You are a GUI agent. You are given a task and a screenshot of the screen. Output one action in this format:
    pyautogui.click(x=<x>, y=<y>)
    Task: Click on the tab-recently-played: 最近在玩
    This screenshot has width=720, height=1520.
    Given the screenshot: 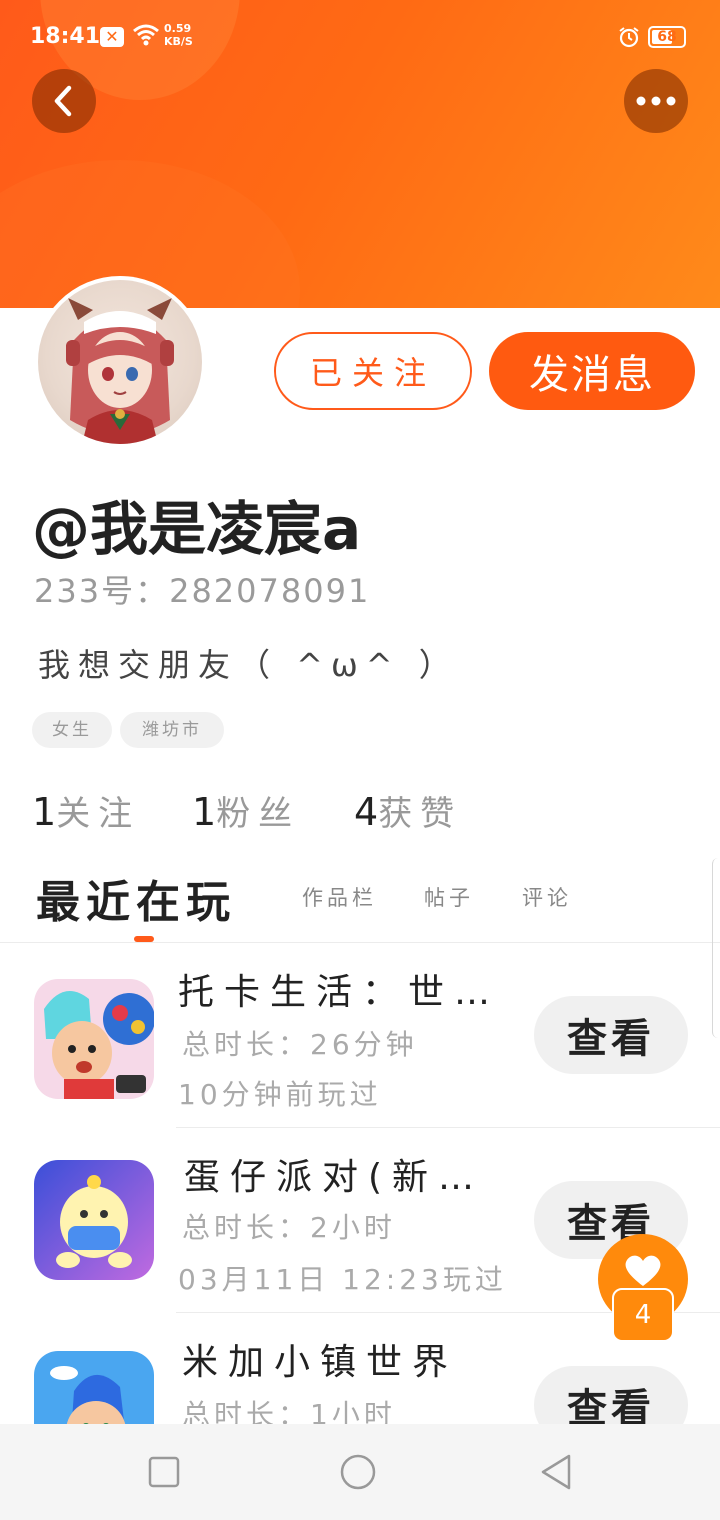 What is the action you would take?
    pyautogui.click(x=136, y=898)
    